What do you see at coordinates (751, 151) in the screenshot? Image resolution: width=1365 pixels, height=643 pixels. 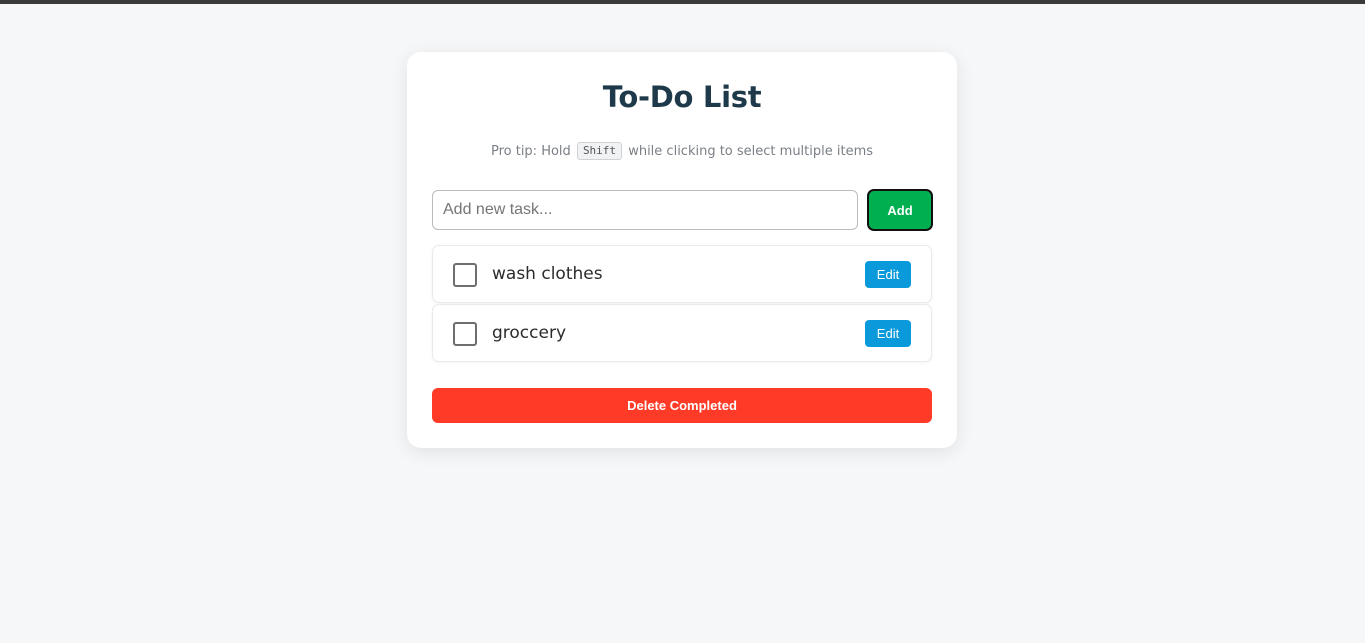 I see `pro-tip-suffix: while clicking to select multiple items` at bounding box center [751, 151].